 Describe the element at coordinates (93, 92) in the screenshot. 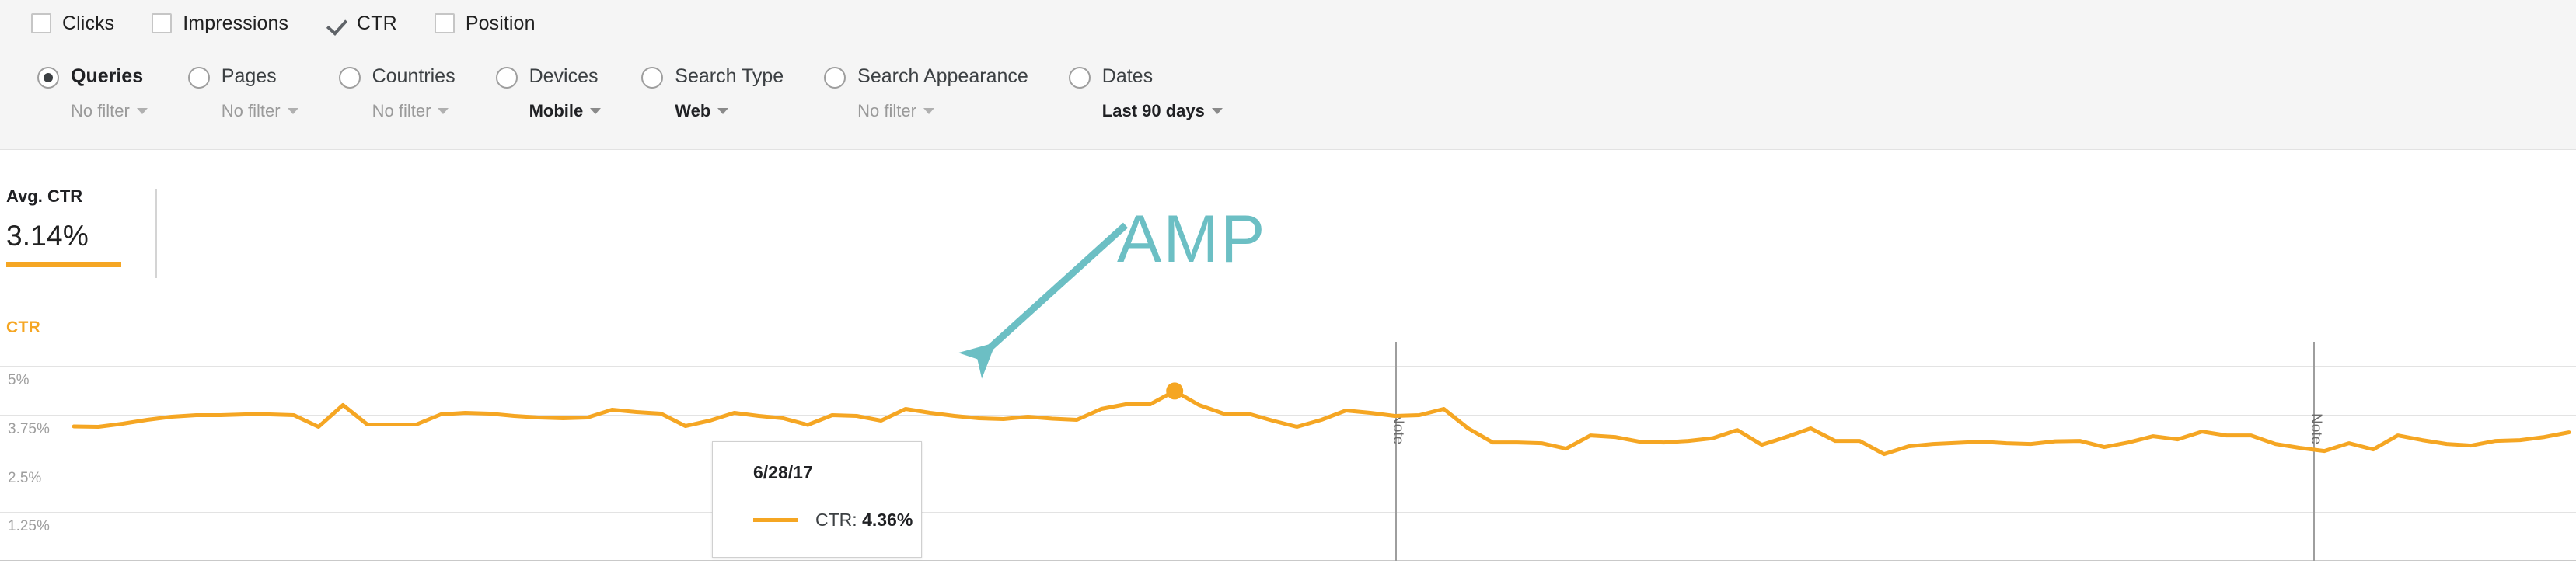

I see `dimension-radio-queries: Queries No filter` at that location.